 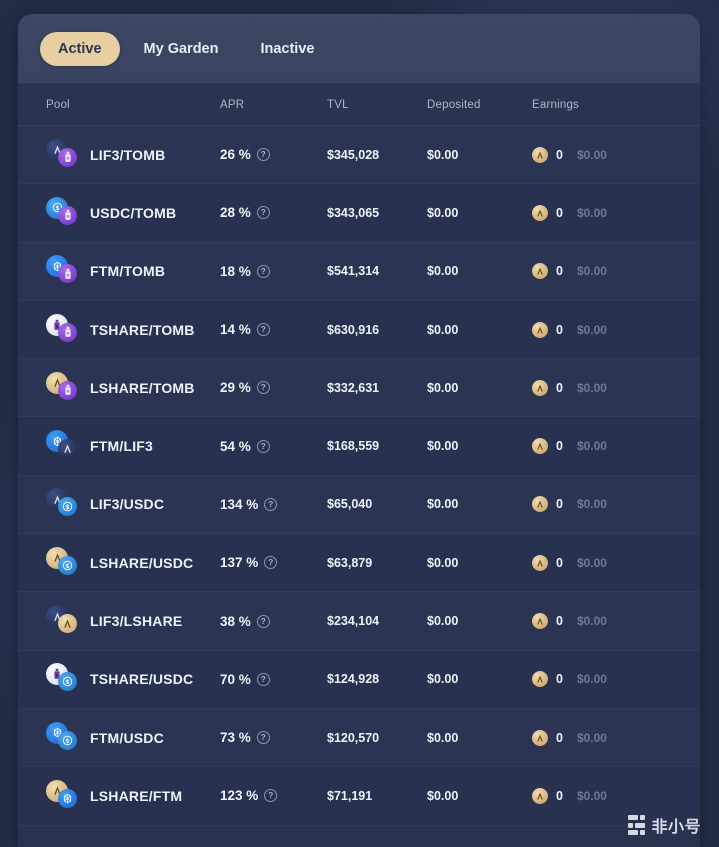 What do you see at coordinates (273, 679) in the screenshot?
I see `apr-cell: 70 %?` at bounding box center [273, 679].